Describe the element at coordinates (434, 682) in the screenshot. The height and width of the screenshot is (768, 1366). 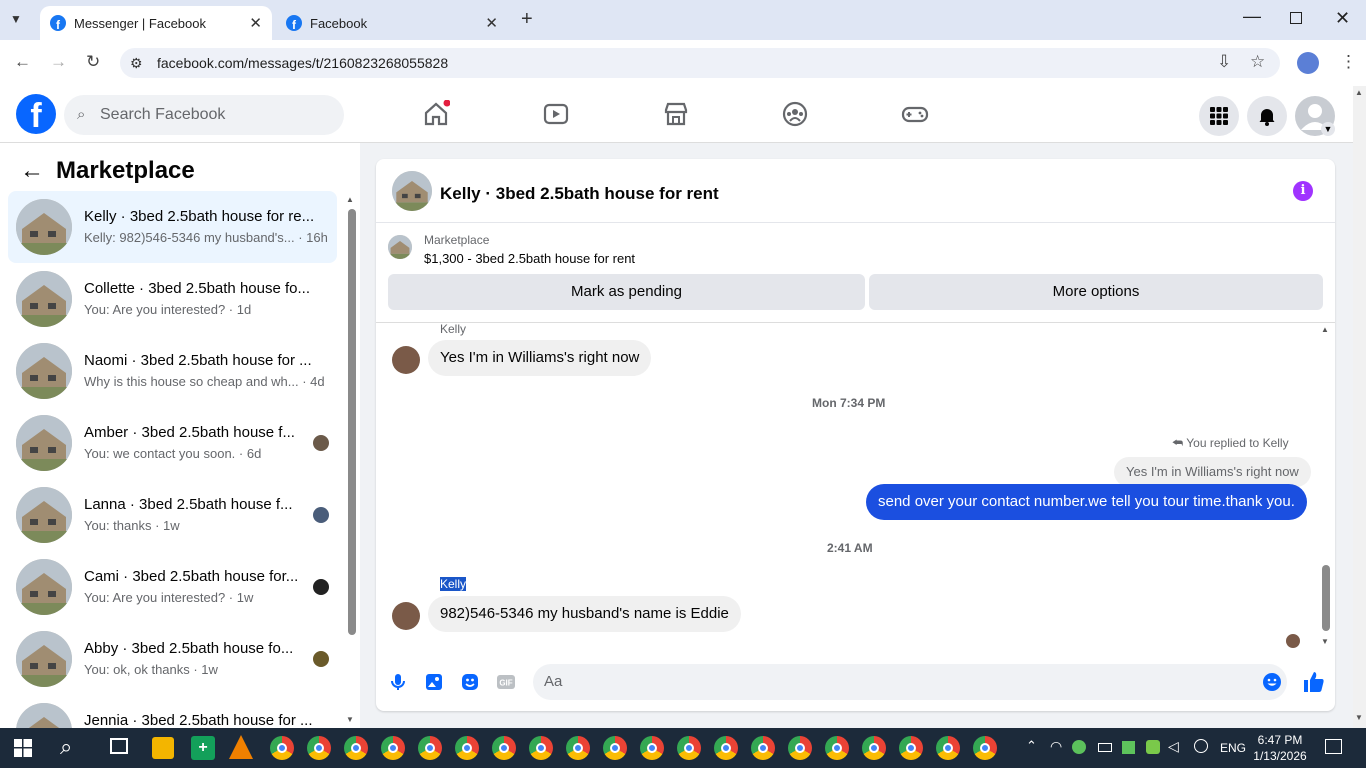
I see `photo-icon` at that location.